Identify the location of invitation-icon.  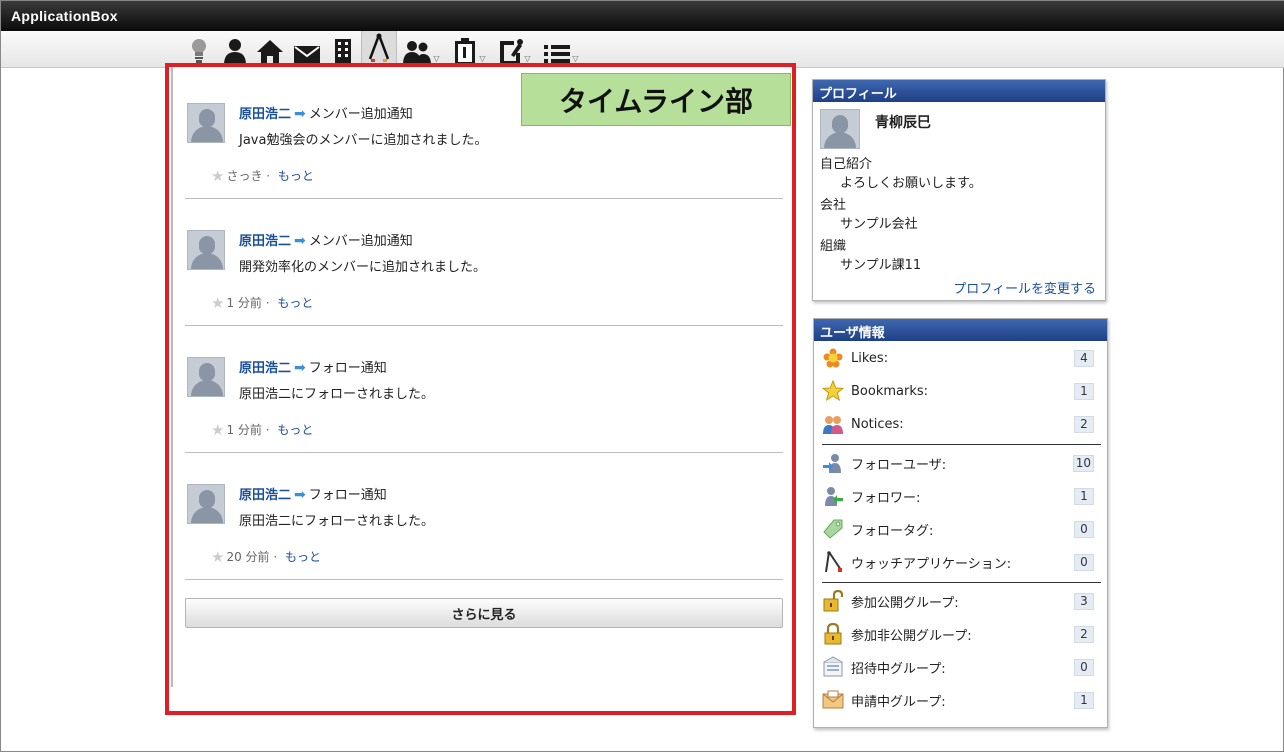
(833, 667).